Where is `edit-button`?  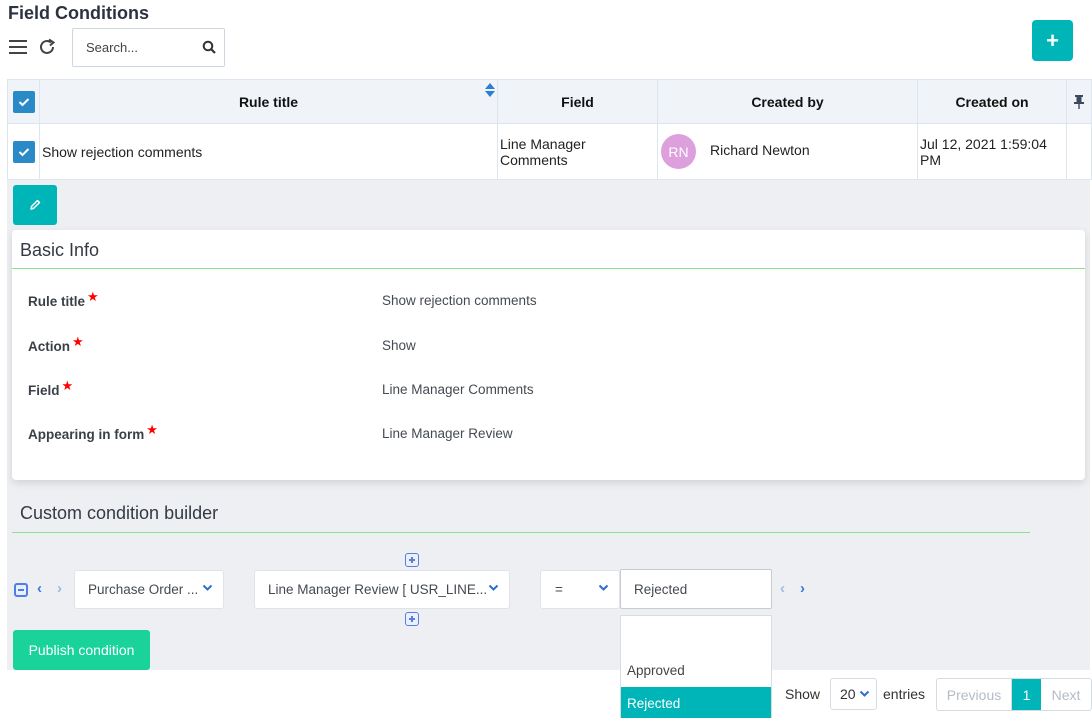 edit-button is located at coordinates (35, 205).